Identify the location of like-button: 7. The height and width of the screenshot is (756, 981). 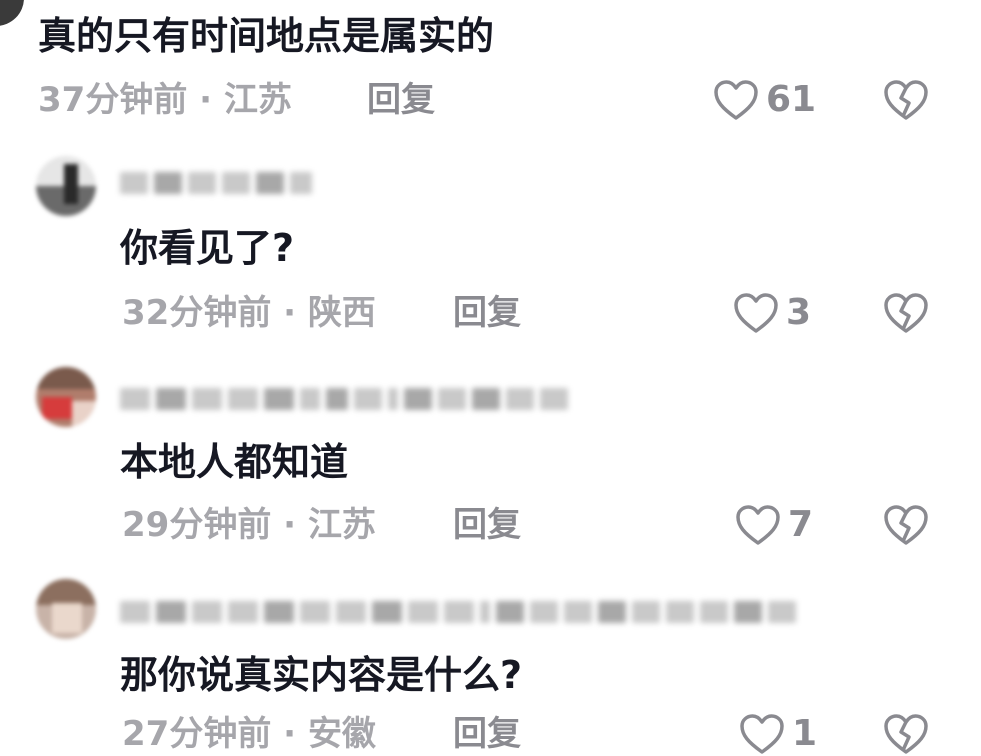
(773, 525).